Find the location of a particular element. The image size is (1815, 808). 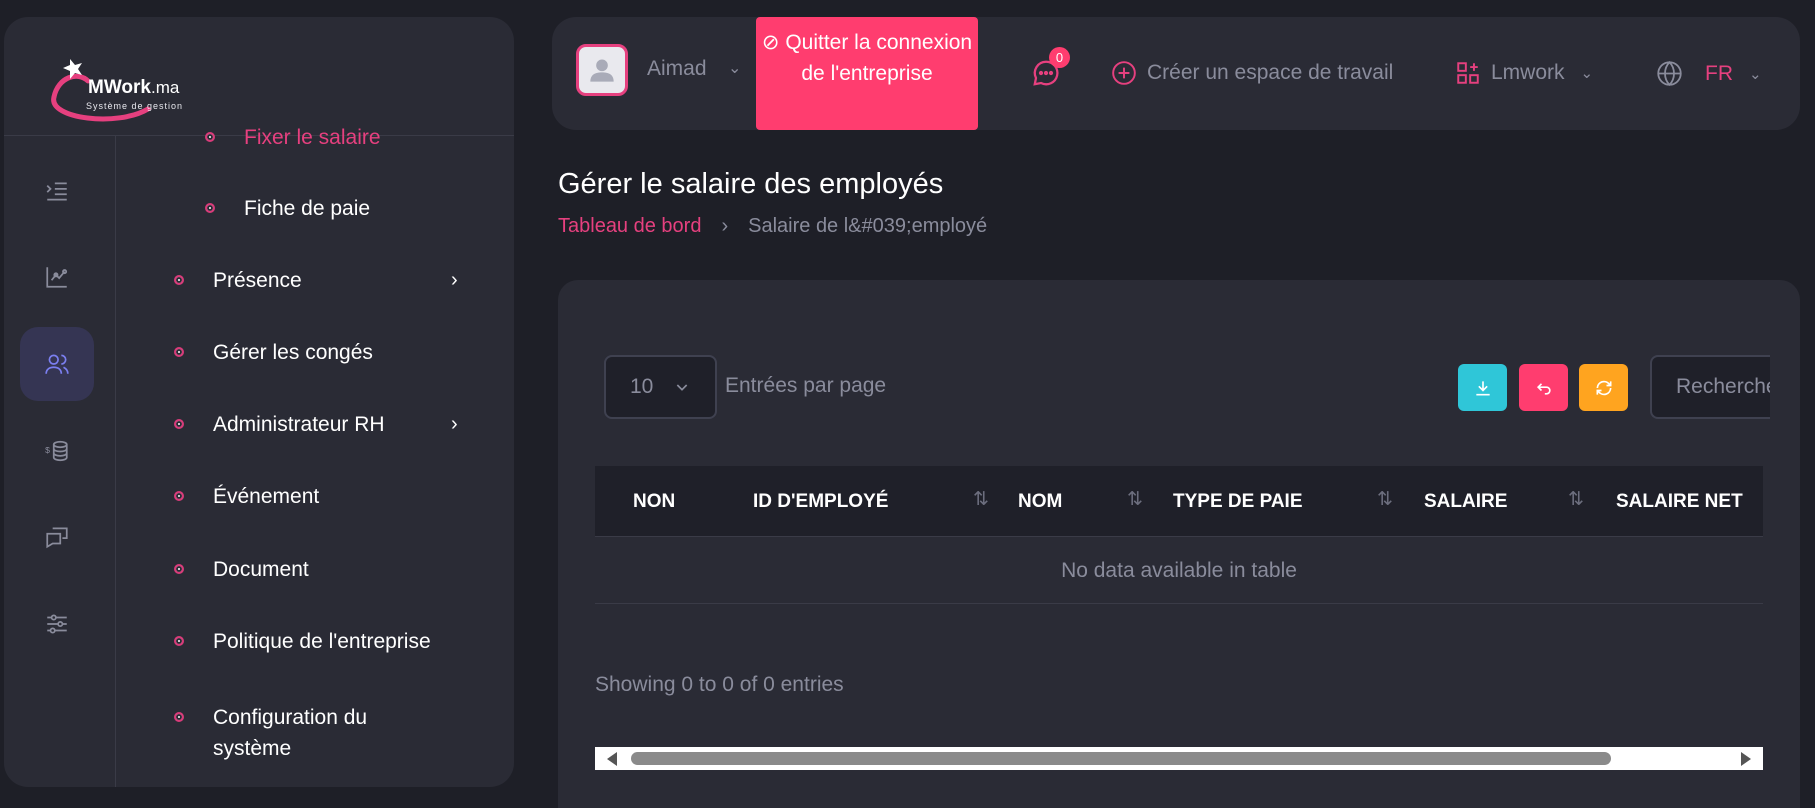

breadcrumb-home: Tableau de bord is located at coordinates (629, 226).